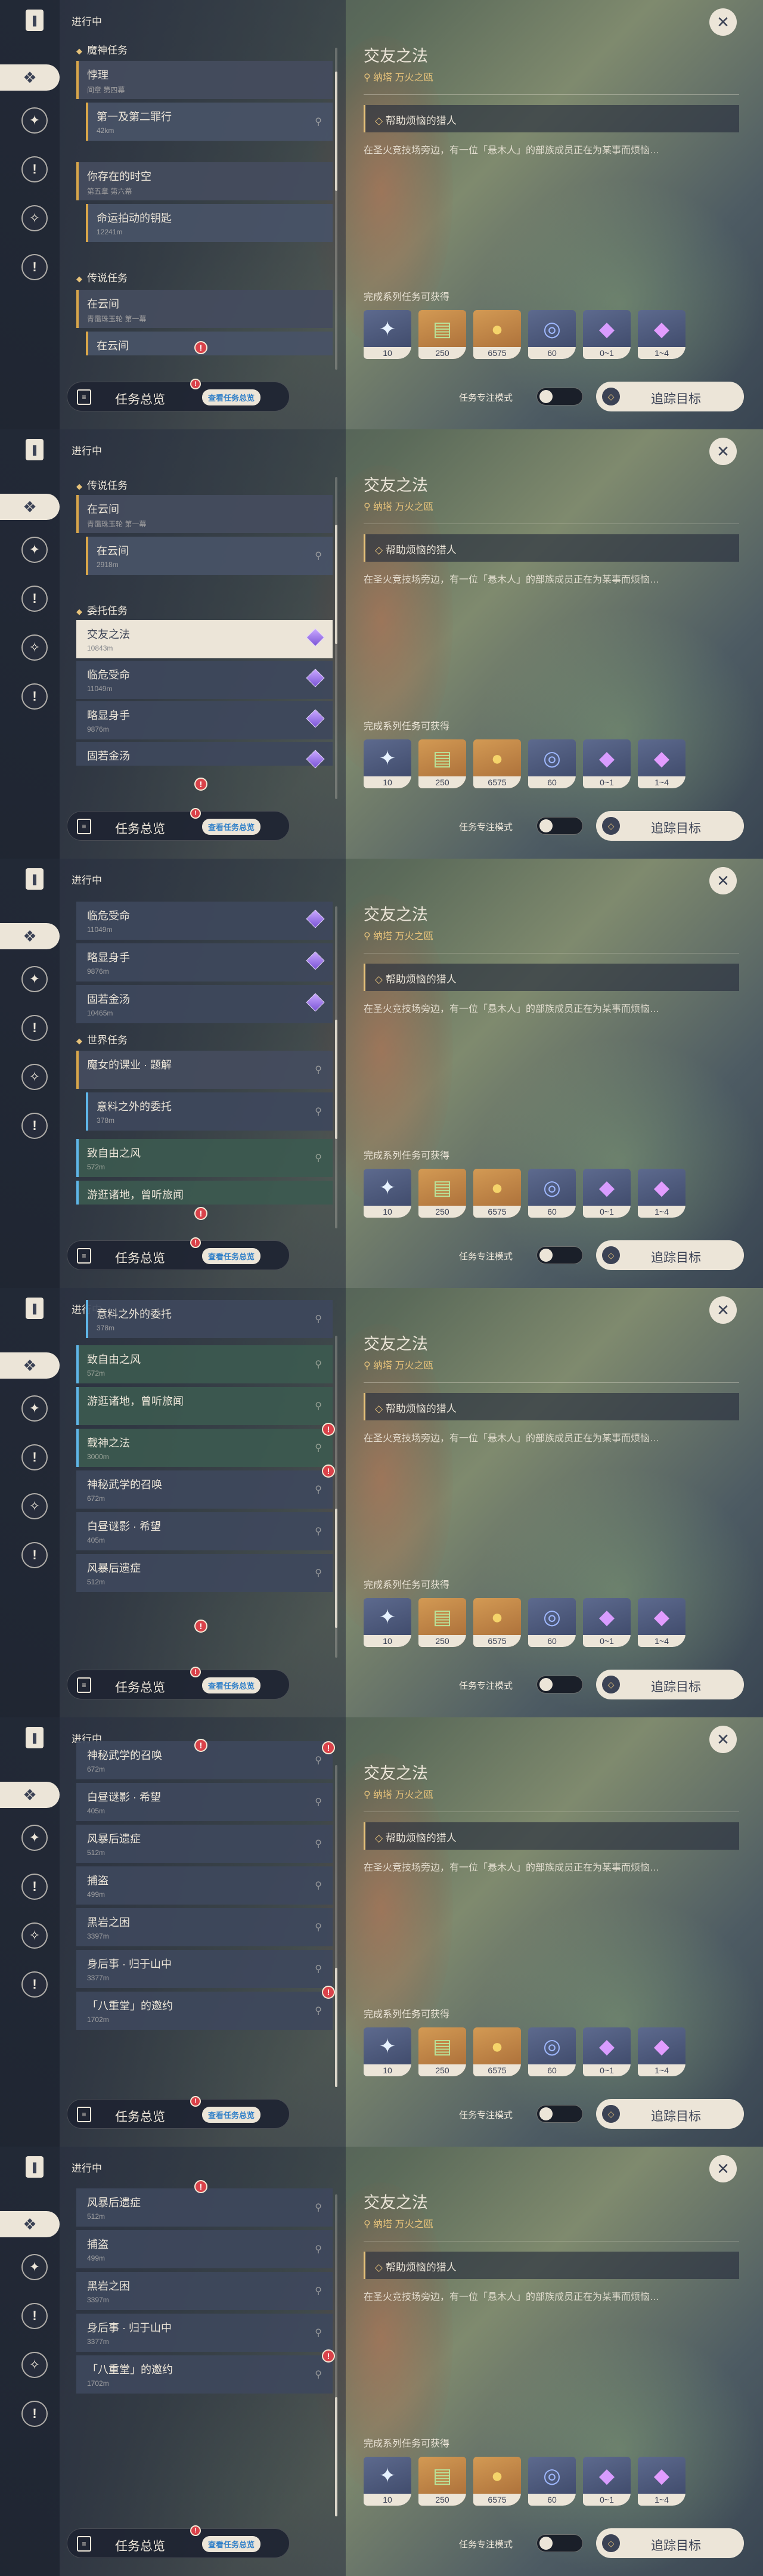  What do you see at coordinates (209, 122) in the screenshot?
I see `quest-list-item: 第一及第二罪行 42km ⚲` at bounding box center [209, 122].